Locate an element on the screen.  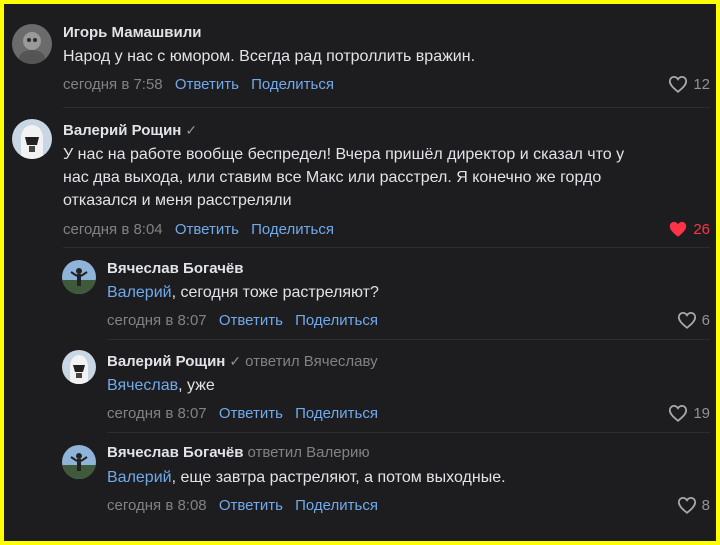
author-name: Игорь Мамашвили is located at coordinates (132, 32).